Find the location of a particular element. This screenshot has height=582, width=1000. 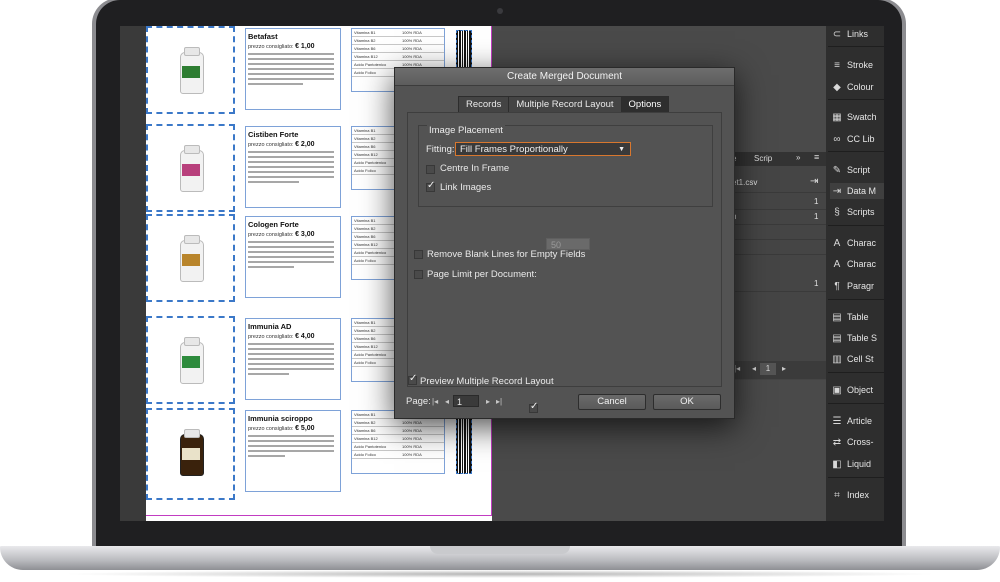

prev-record-icon: ◂ is located at coordinates (754, 368).